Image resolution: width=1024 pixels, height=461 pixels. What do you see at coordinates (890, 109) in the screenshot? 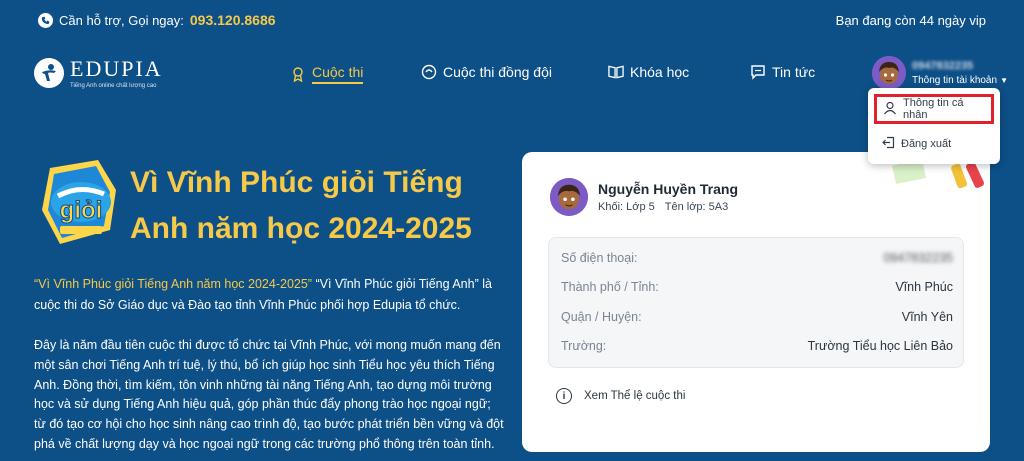
I see `user-icon` at bounding box center [890, 109].